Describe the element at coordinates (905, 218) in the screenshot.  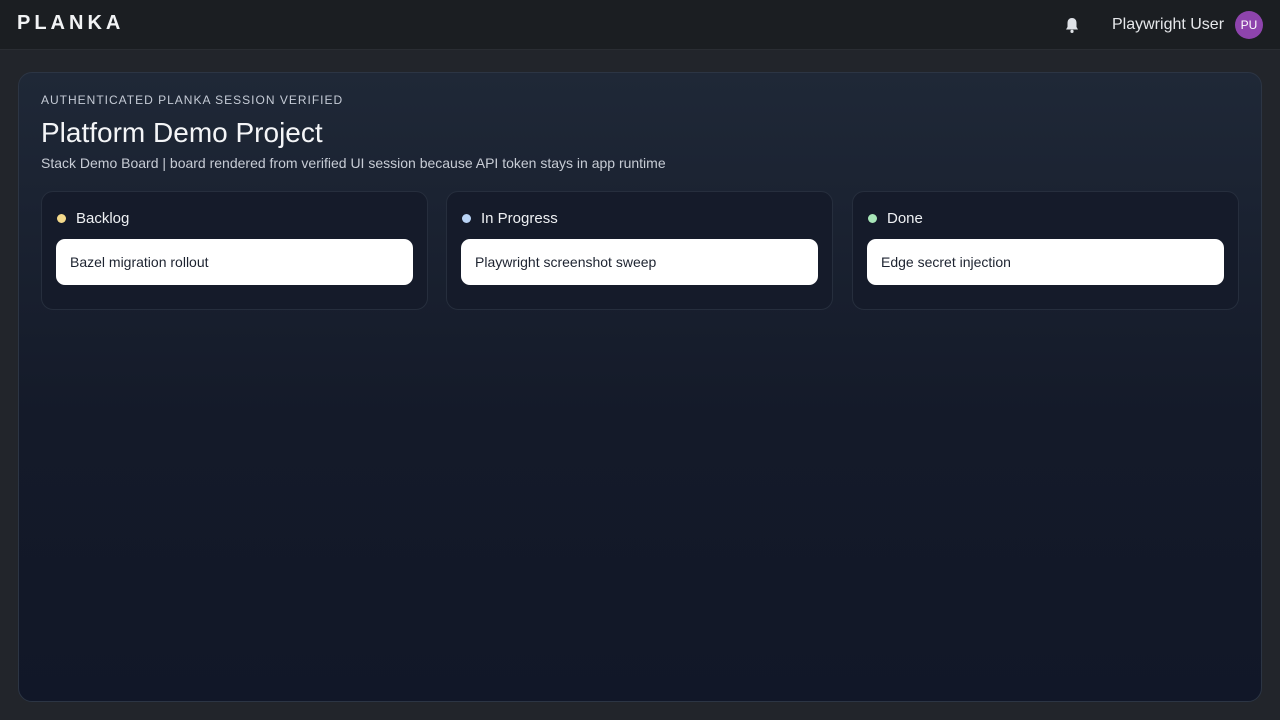
I see `list-title: Done` at that location.